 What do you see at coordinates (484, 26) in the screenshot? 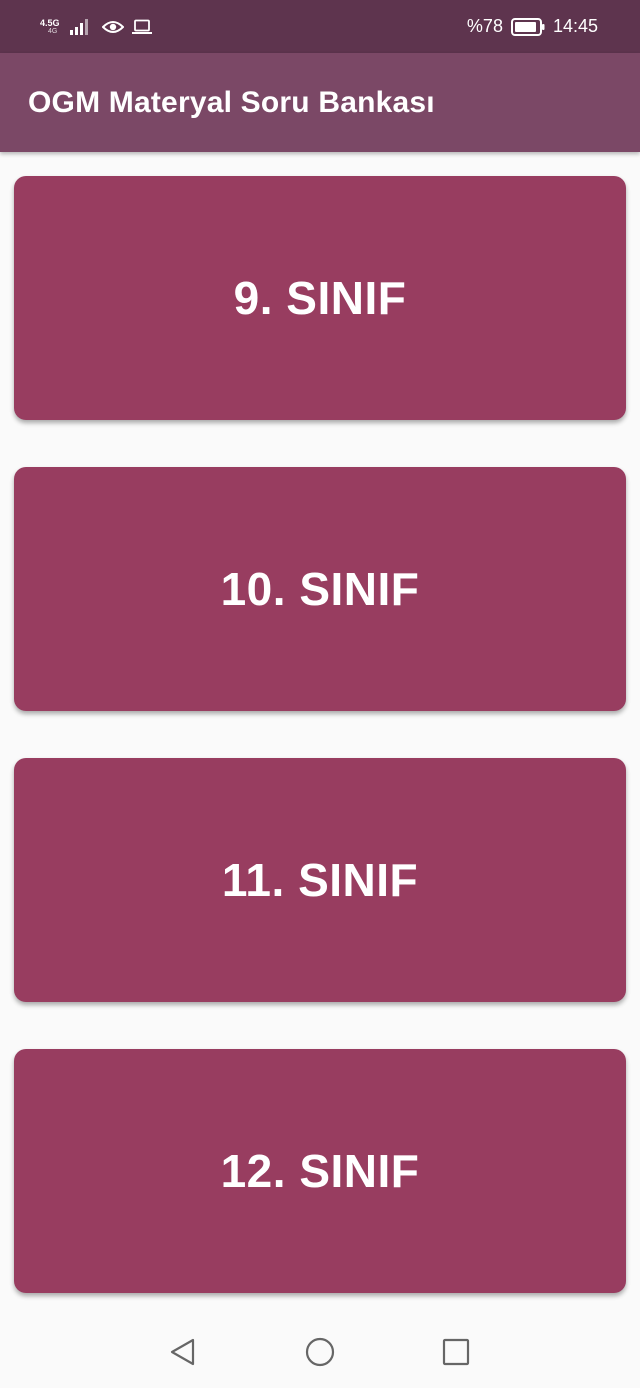
I see `battery-percent: %78` at bounding box center [484, 26].